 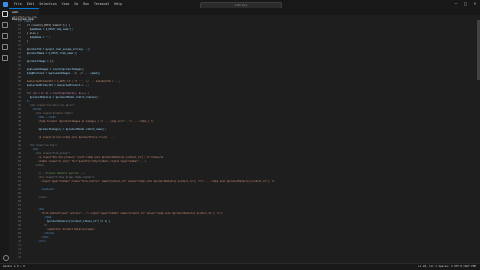 What do you see at coordinates (4, 136) in the screenshot?
I see `activity-bar` at bounding box center [4, 136].